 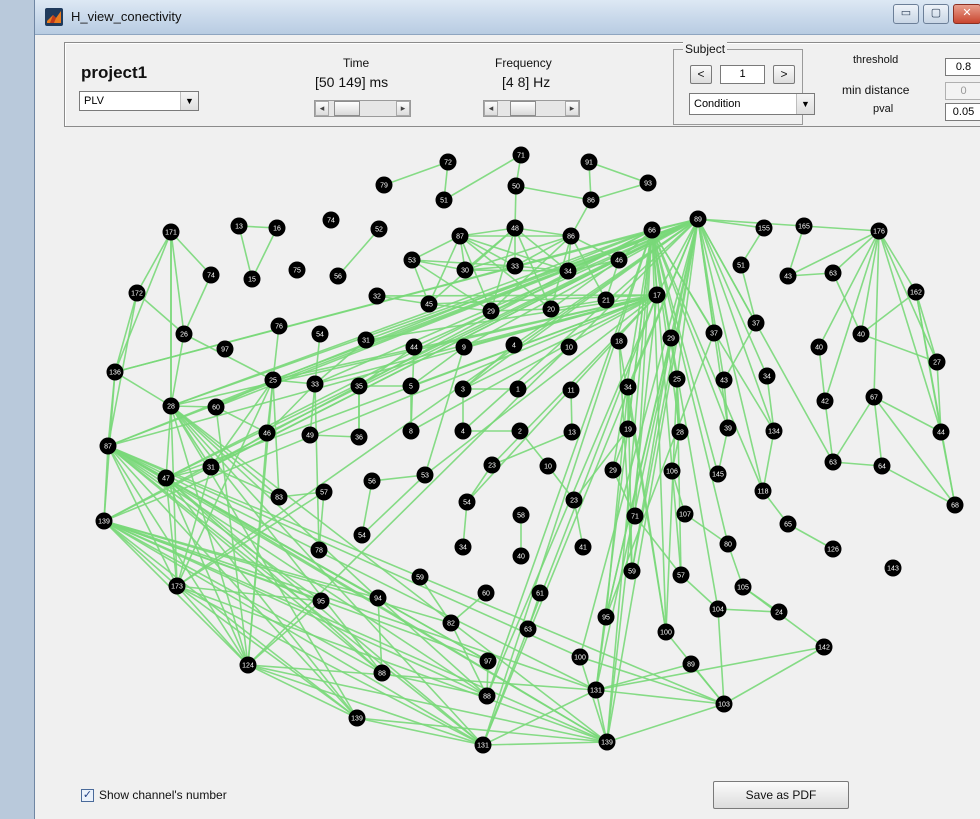 I want to click on minimize-button: ▭, so click(x=906, y=14).